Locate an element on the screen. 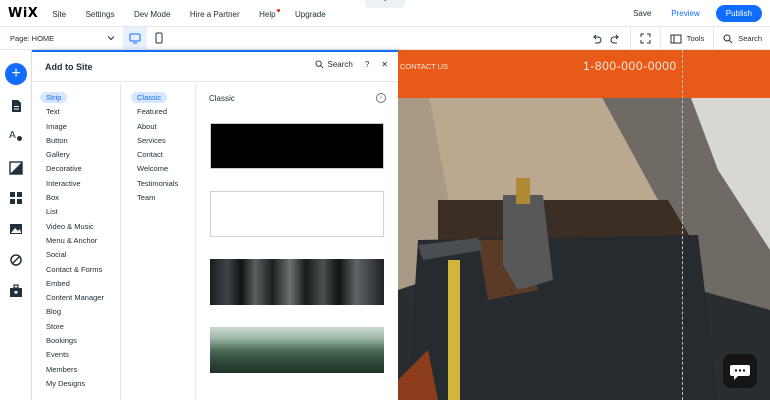  pages-icon is located at coordinates (16, 106).